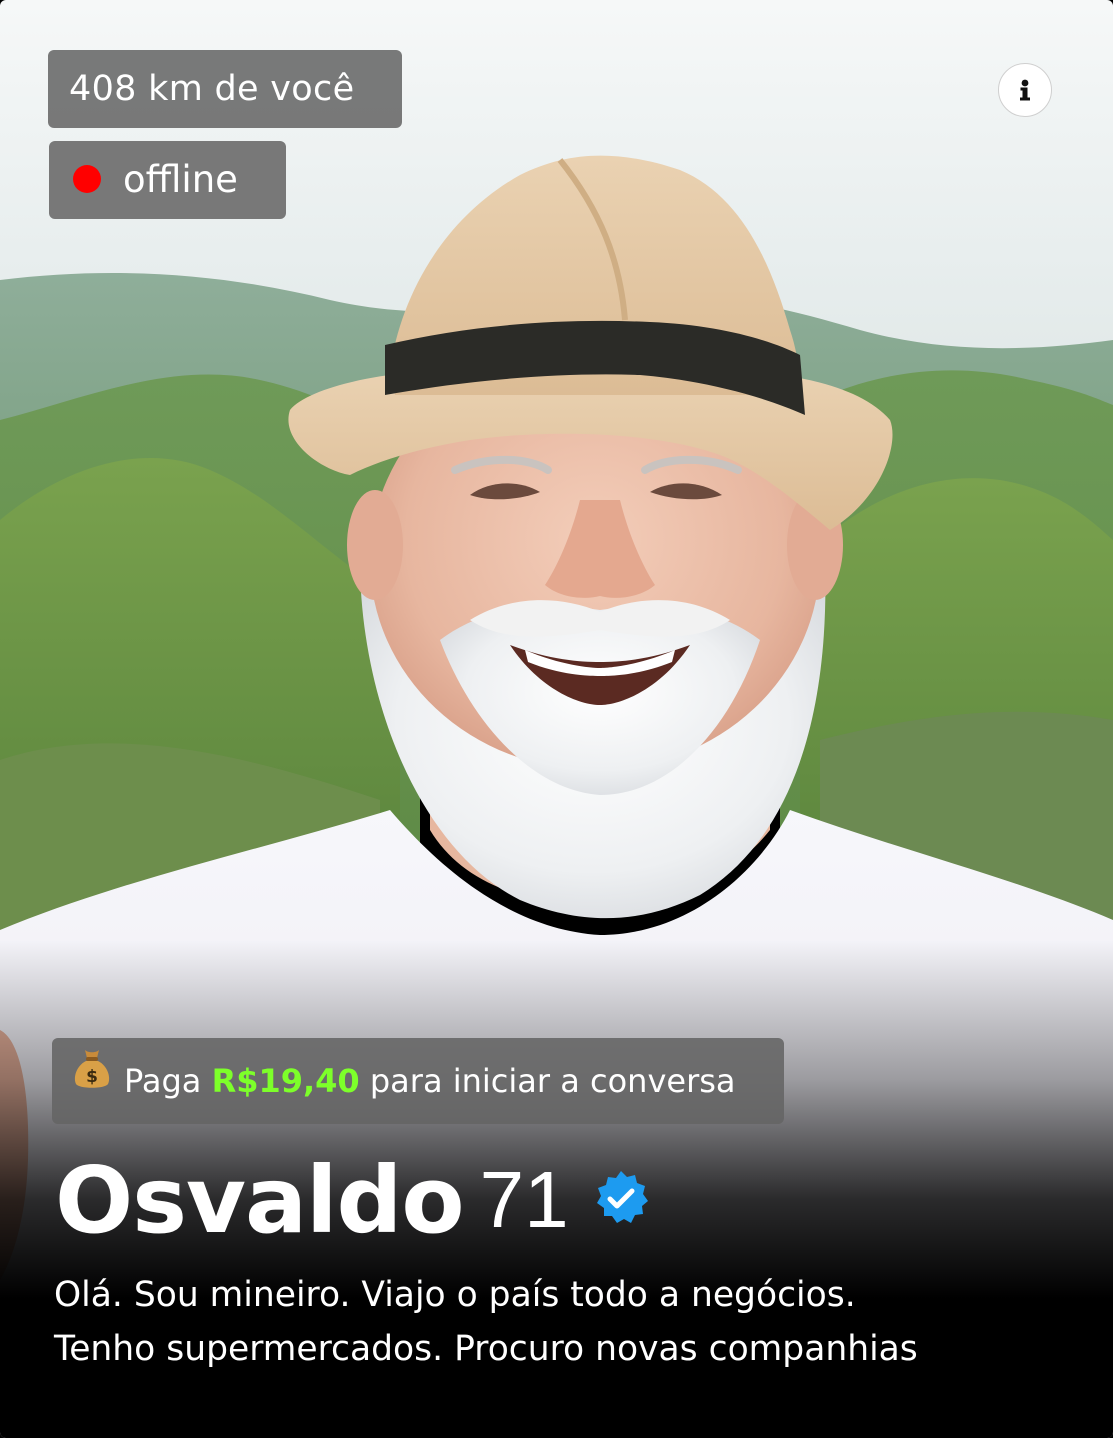  Describe the element at coordinates (260, 1200) in the screenshot. I see `profile-name: Osvaldo` at that location.